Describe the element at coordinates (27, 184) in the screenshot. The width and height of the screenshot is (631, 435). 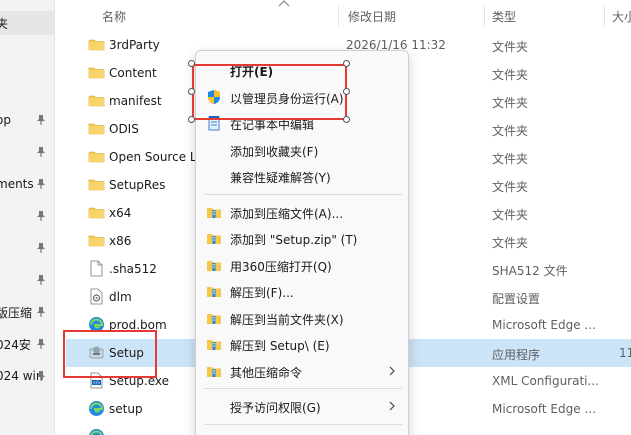
I see `nav-item: ments` at that location.